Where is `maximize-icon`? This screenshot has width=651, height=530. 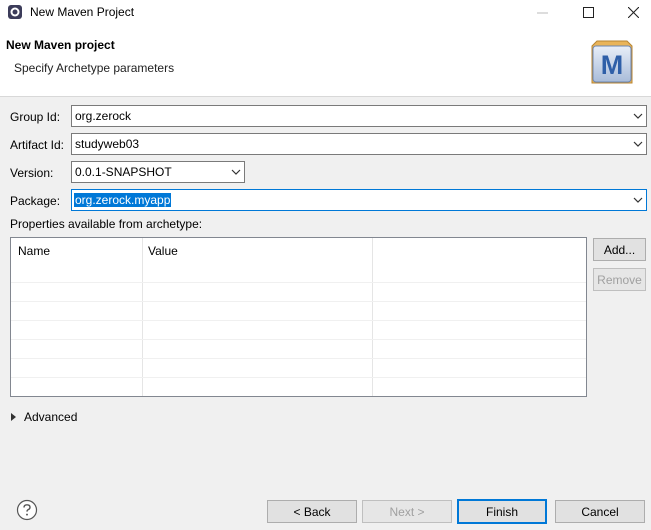
maximize-icon is located at coordinates (588, 12).